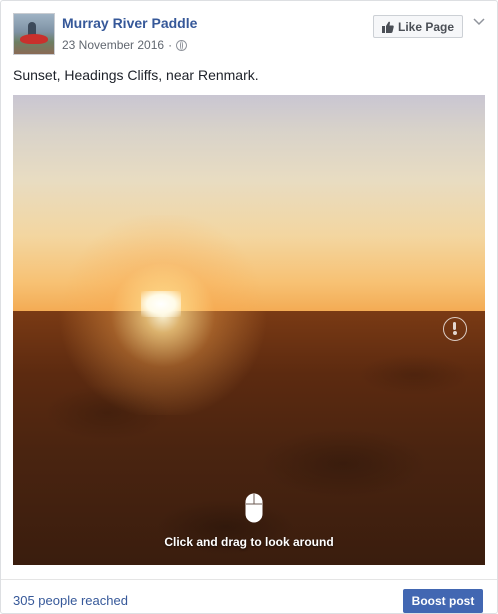  I want to click on mouse-icon, so click(254, 508).